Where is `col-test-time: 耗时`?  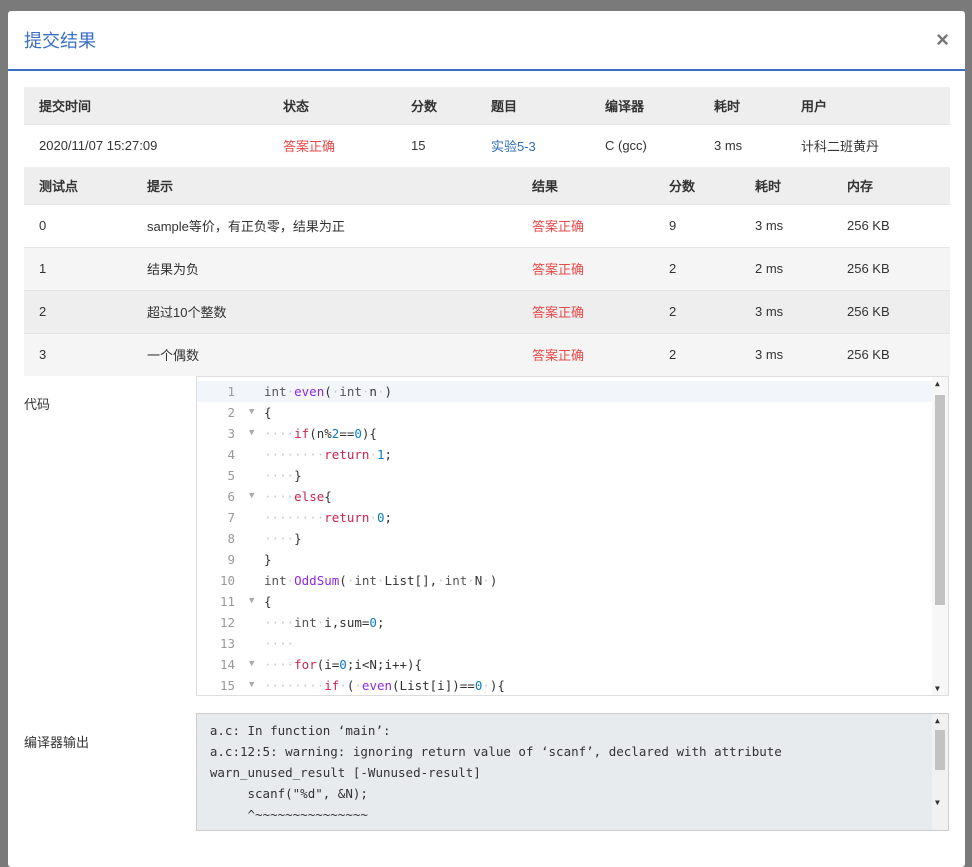
col-test-time: 耗时 is located at coordinates (786, 185).